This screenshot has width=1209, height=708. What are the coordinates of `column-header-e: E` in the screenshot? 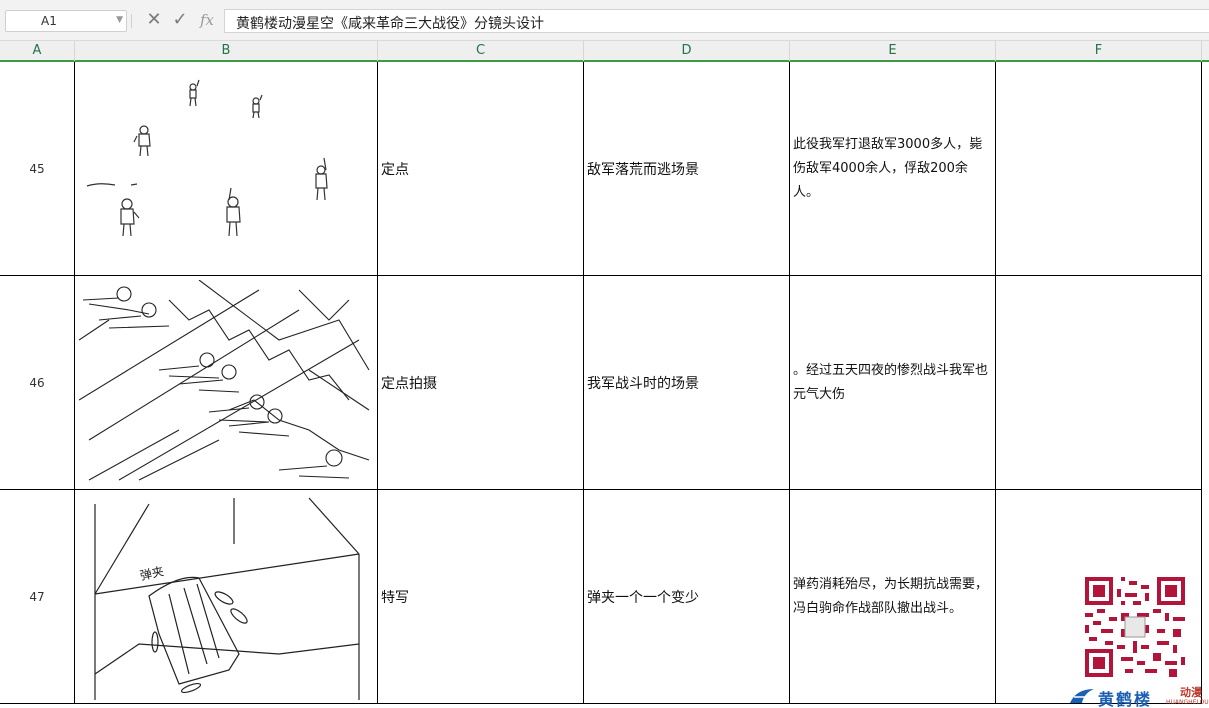 It's located at (893, 51).